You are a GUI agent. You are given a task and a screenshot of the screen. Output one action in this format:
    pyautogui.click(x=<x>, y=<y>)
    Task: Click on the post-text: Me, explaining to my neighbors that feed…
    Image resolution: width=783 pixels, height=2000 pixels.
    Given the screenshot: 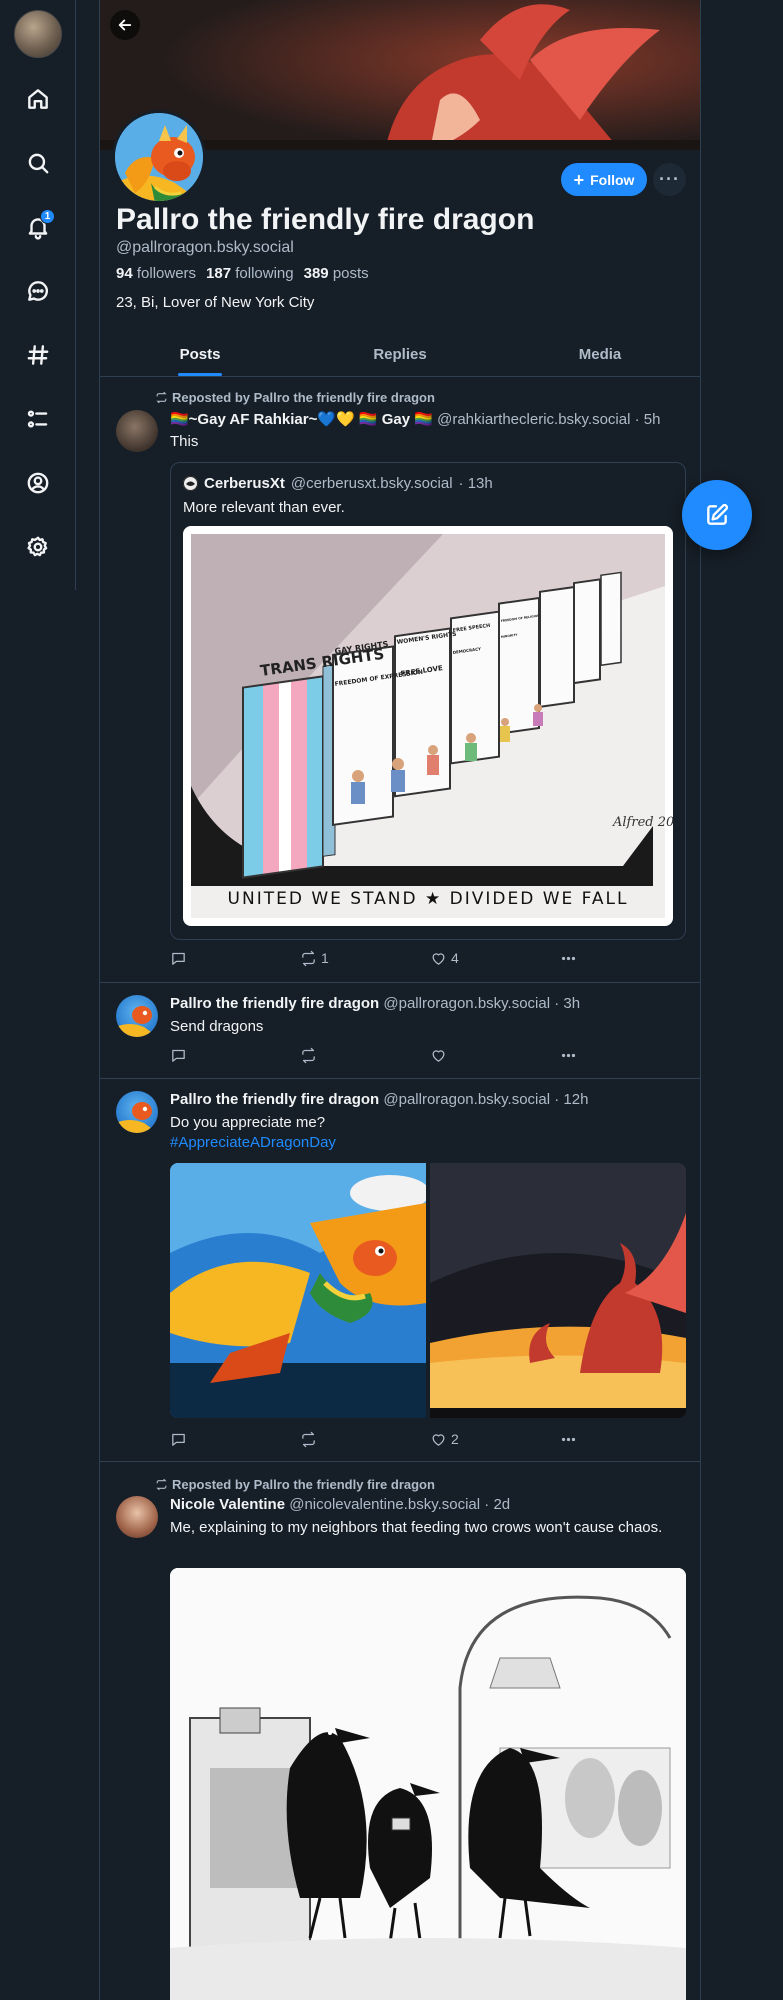 What is the action you would take?
    pyautogui.click(x=416, y=1527)
    